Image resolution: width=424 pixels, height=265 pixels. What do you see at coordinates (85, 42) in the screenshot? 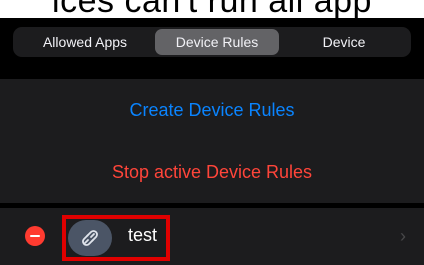
I see `tab-allowed-apps: Allowed Apps` at bounding box center [85, 42].